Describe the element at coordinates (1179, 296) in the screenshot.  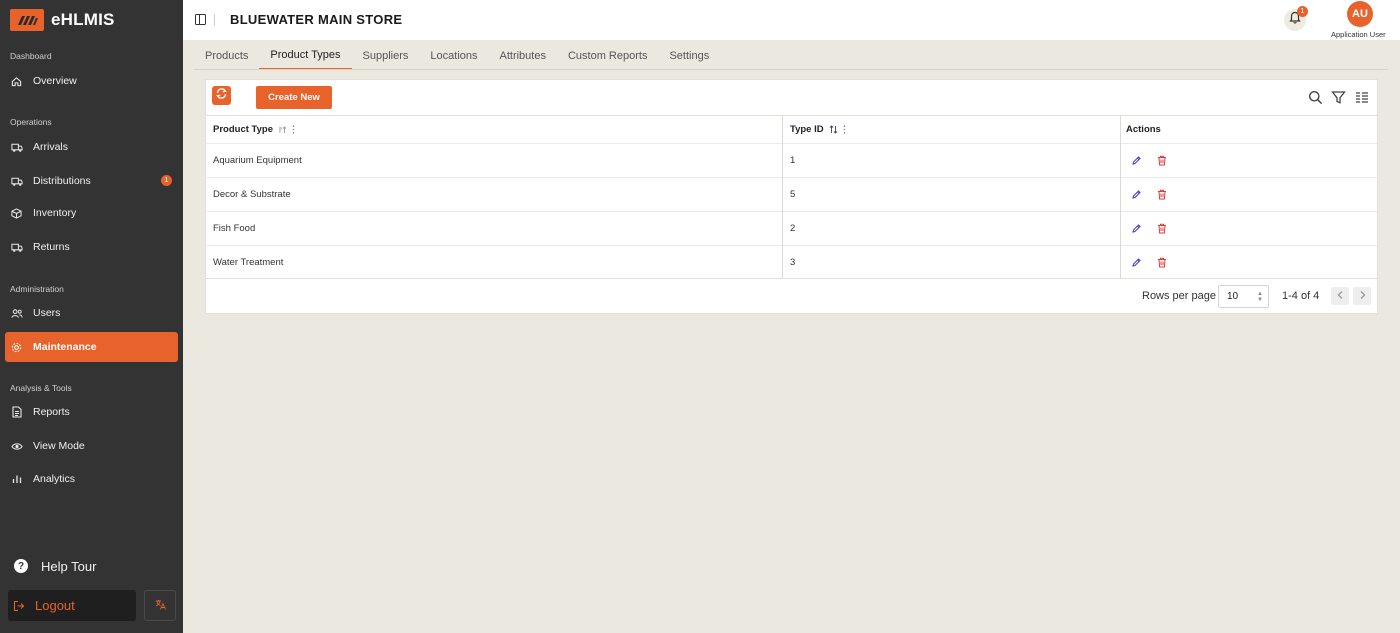
I see `rows-per-page-label: Rows per page` at that location.